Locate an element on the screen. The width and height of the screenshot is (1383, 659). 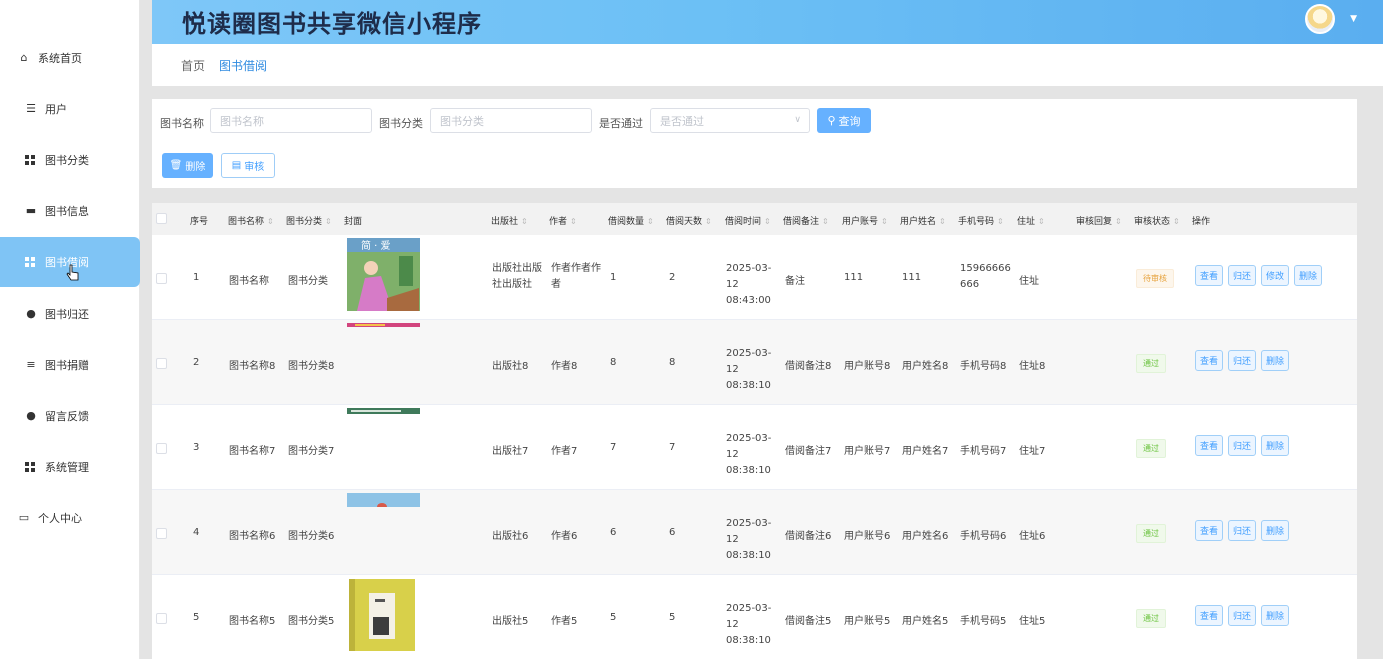
book-name-input: 图书名称 is located at coordinates (291, 120).